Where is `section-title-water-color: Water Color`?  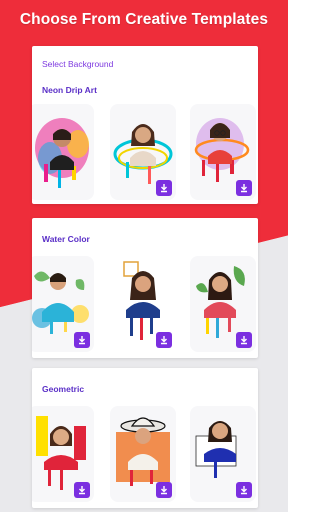 section-title-water-color: Water Color is located at coordinates (66, 239).